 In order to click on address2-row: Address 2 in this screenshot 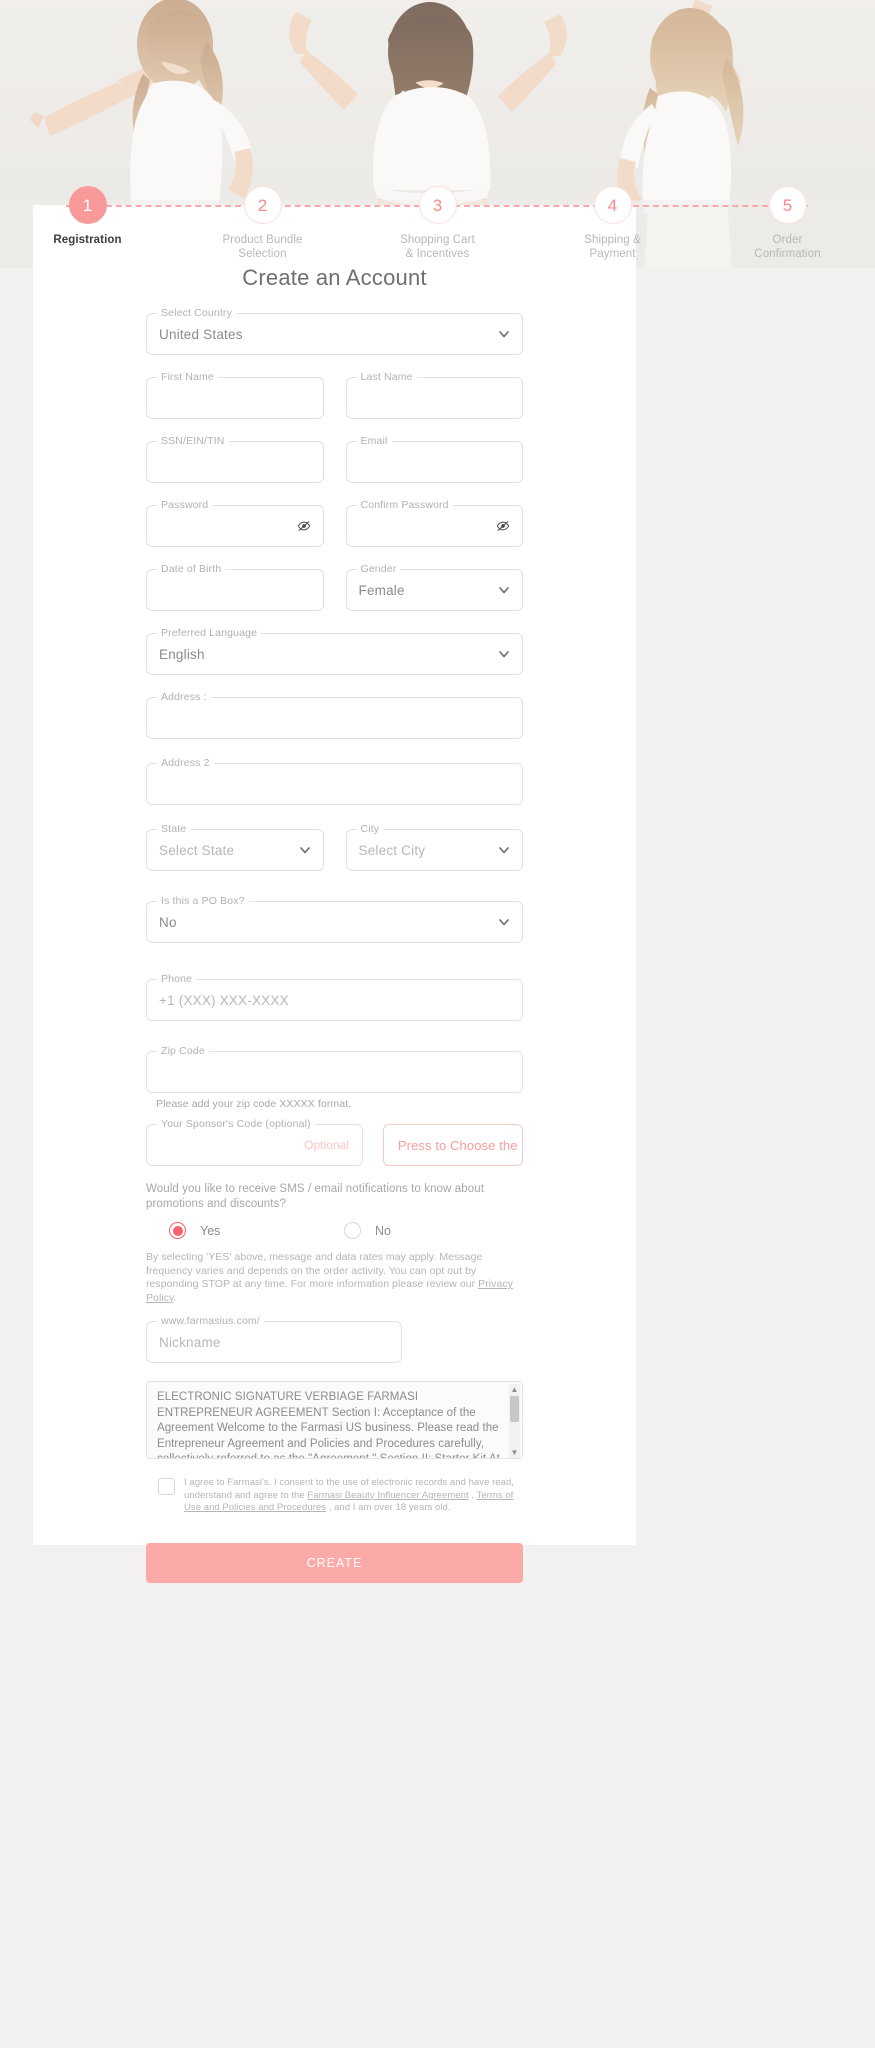, I will do `click(334, 781)`.